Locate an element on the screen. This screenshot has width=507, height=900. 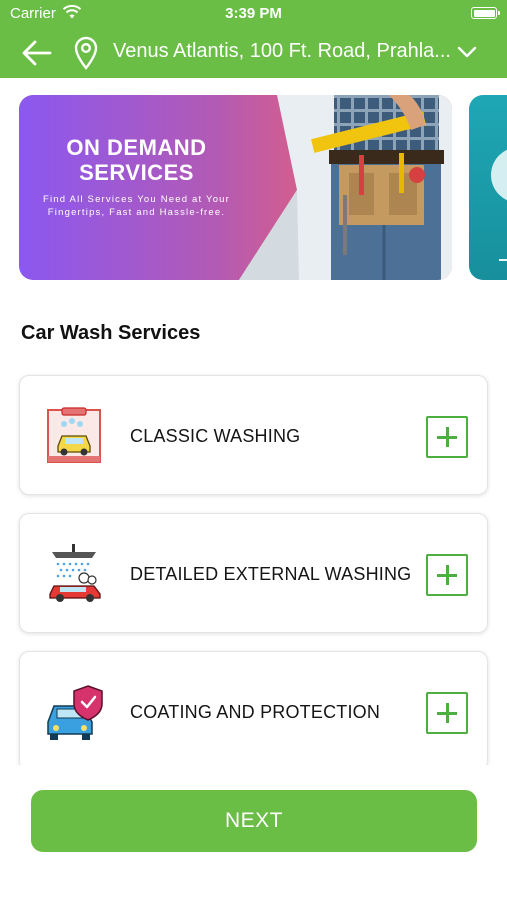
service-name: CLASSIC WASHING is located at coordinates (215, 436).